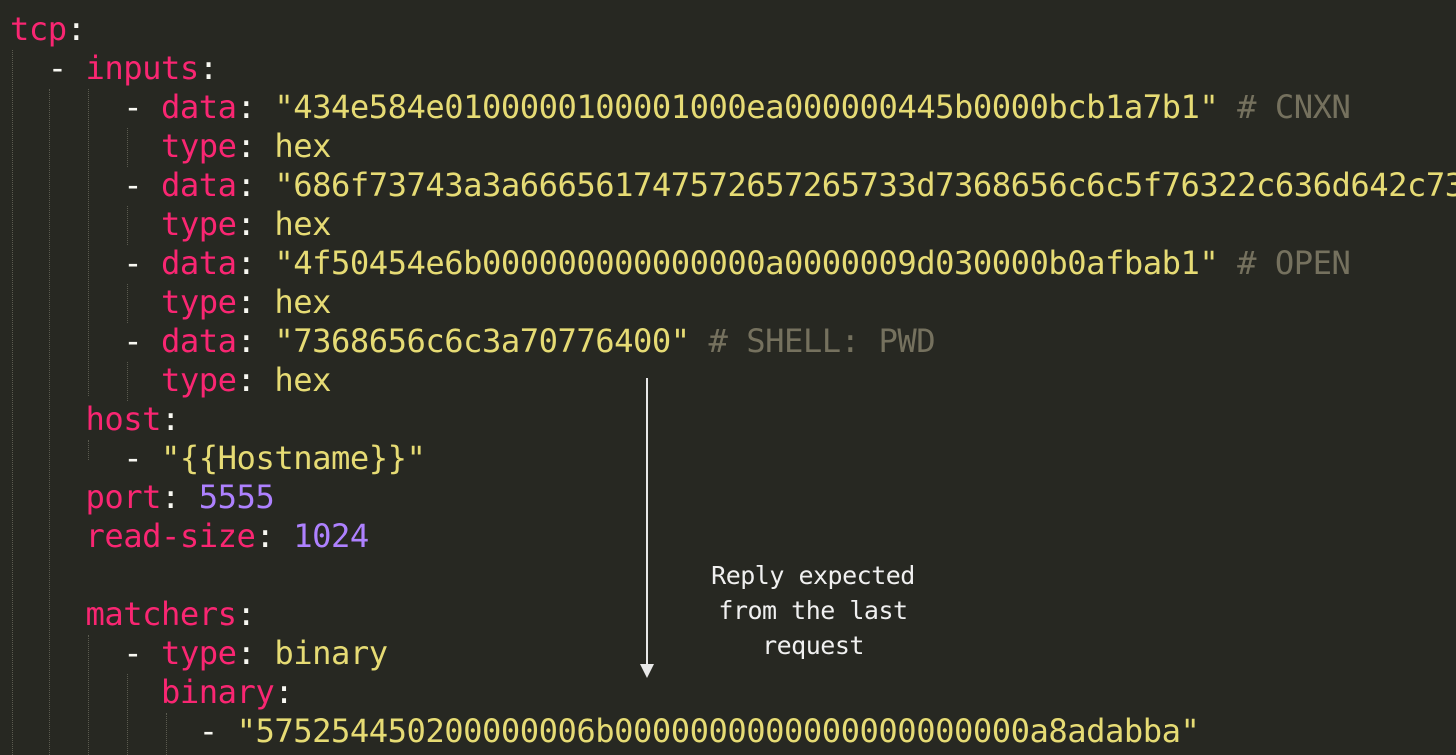 The height and width of the screenshot is (755, 1456). Describe the element at coordinates (142, 68) in the screenshot. I see `yaml-key: inputs` at that location.